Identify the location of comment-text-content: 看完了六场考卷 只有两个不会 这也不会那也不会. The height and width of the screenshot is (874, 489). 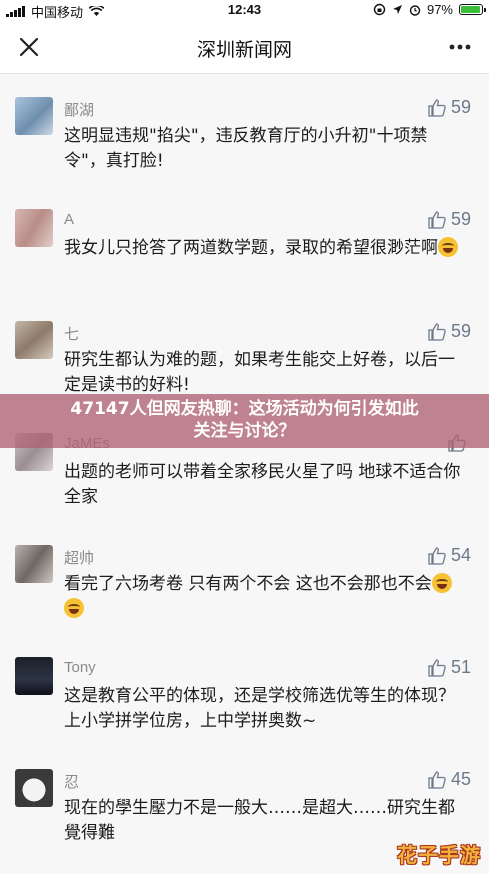
(248, 584).